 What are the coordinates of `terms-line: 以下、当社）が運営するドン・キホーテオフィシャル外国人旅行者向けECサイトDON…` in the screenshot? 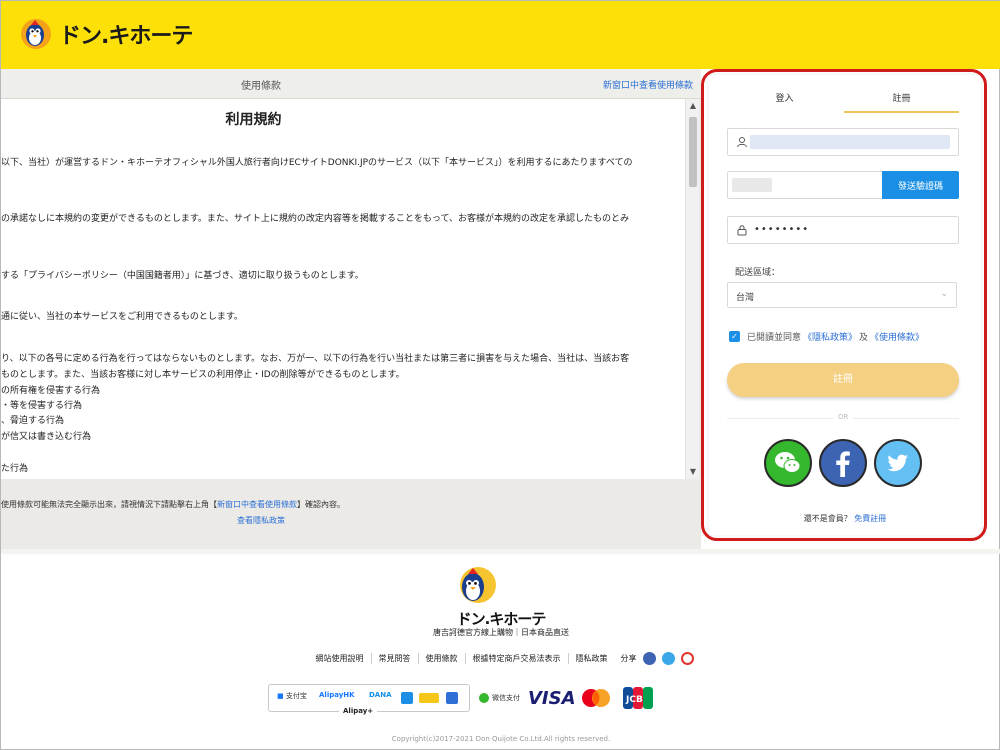 It's located at (317, 163).